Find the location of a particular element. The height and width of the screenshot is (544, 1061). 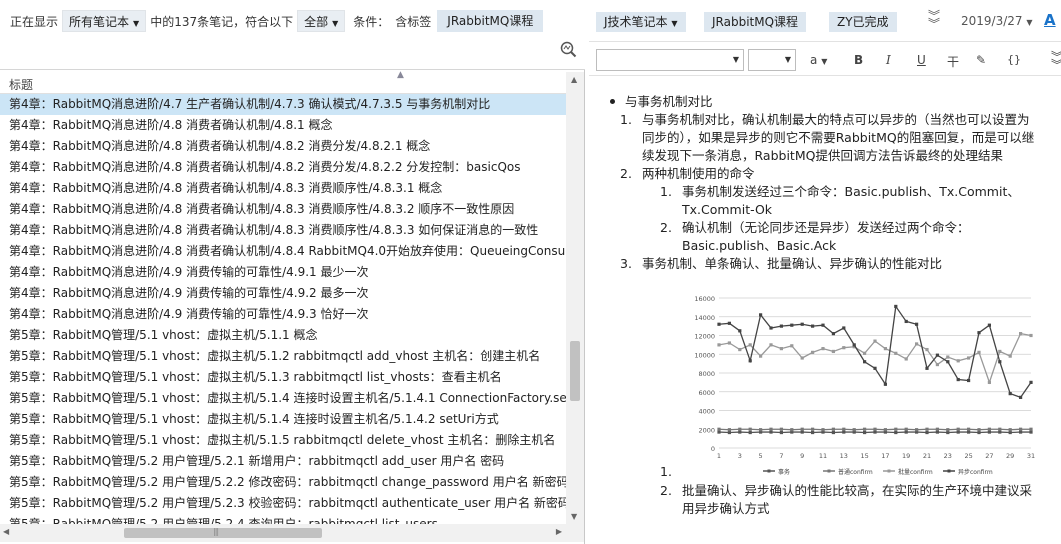

list-item: 第4章：RabbitMQ消息进阶/4.9 消费传输的可靠性/4.9.2 最多一次 is located at coordinates (284, 293).